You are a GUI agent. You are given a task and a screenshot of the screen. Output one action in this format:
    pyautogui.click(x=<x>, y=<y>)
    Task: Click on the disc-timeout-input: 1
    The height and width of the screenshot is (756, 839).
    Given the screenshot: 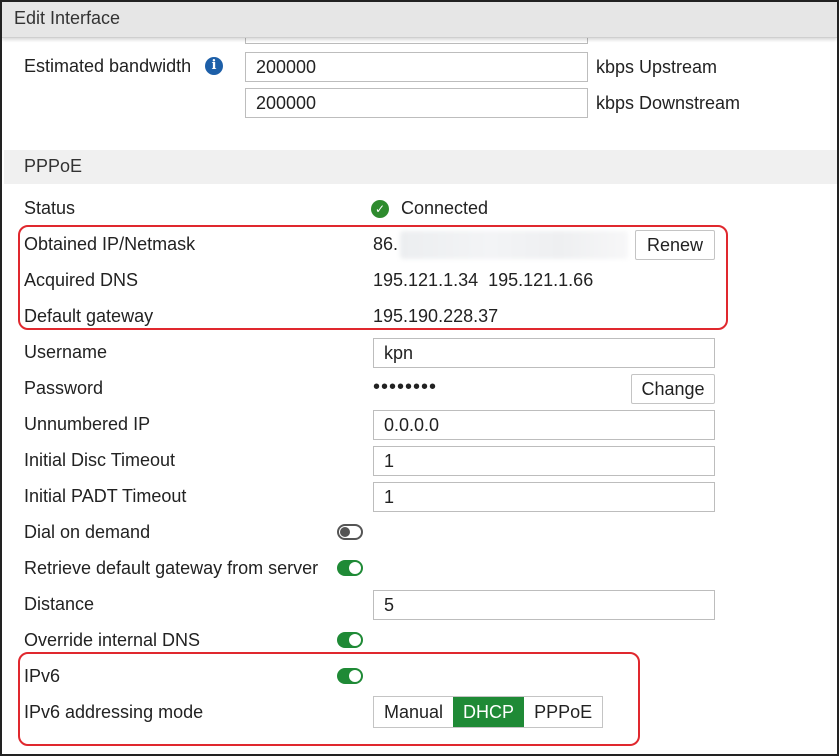 What is the action you would take?
    pyautogui.click(x=544, y=461)
    